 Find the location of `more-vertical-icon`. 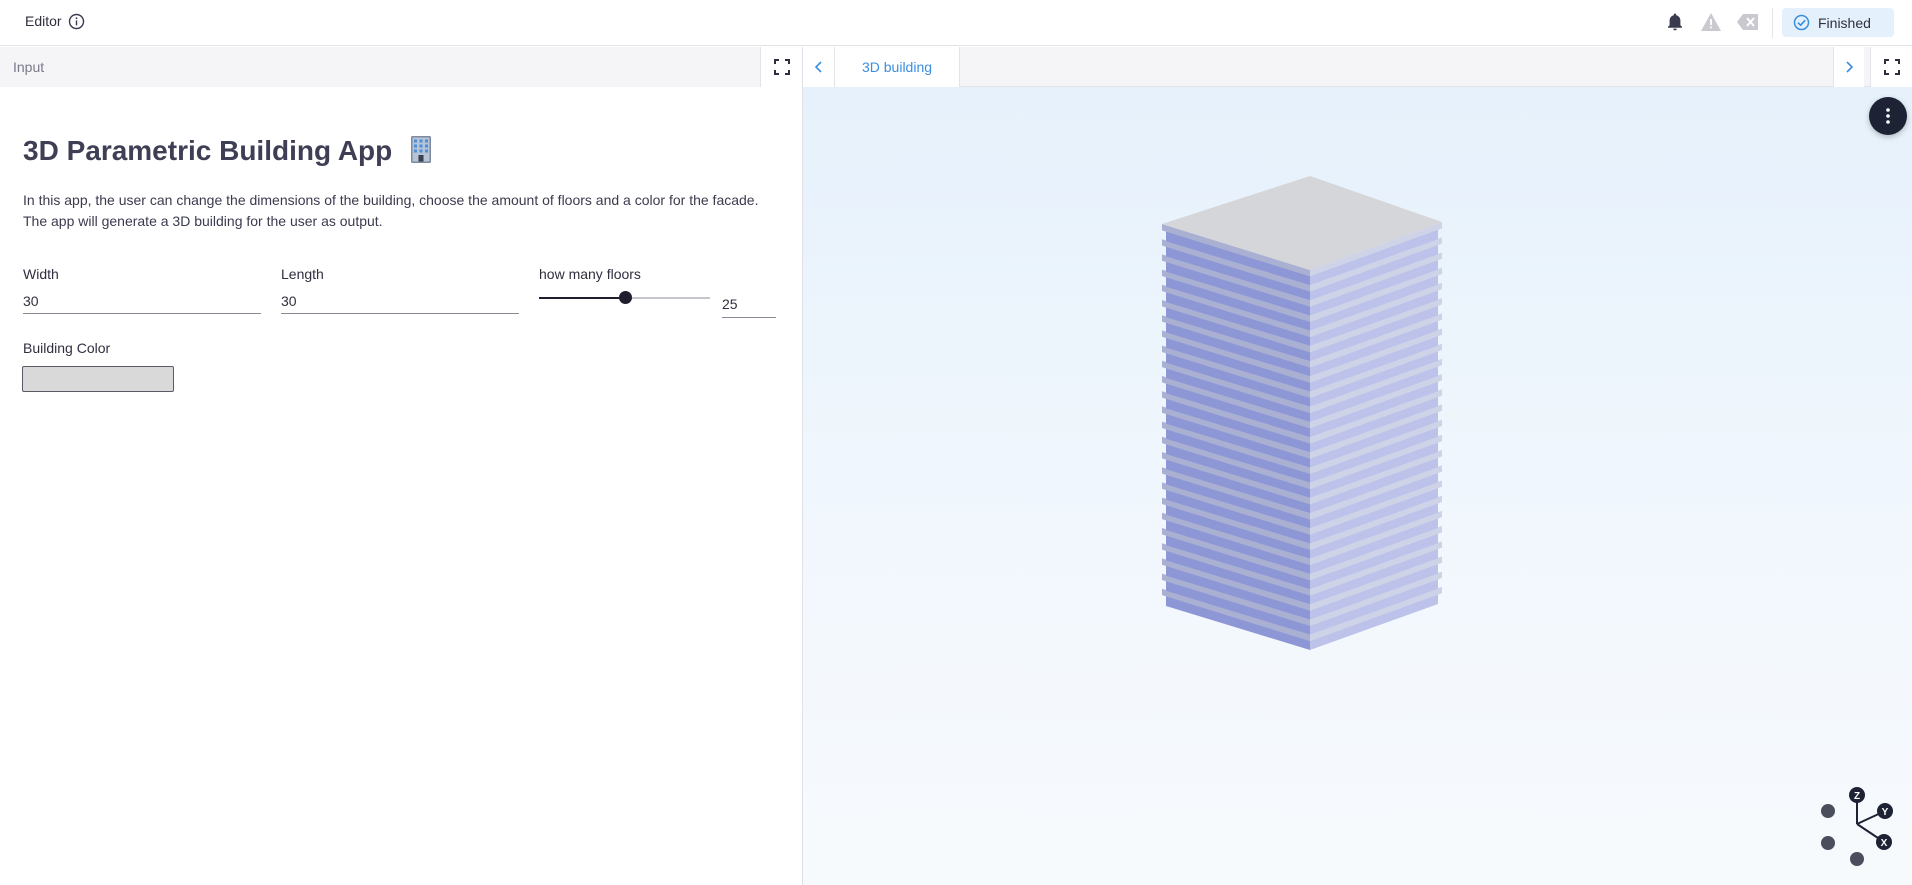

more-vertical-icon is located at coordinates (1888, 116).